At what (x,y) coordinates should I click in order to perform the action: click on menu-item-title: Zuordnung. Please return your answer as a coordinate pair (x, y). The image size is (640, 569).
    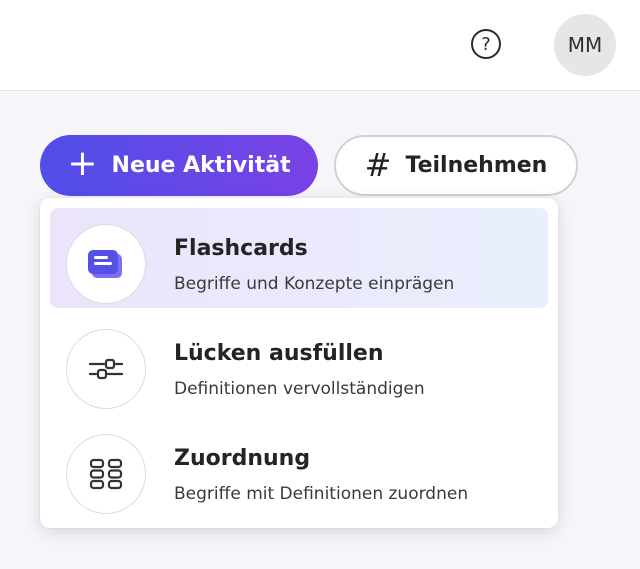
    Looking at the image, I should click on (242, 458).